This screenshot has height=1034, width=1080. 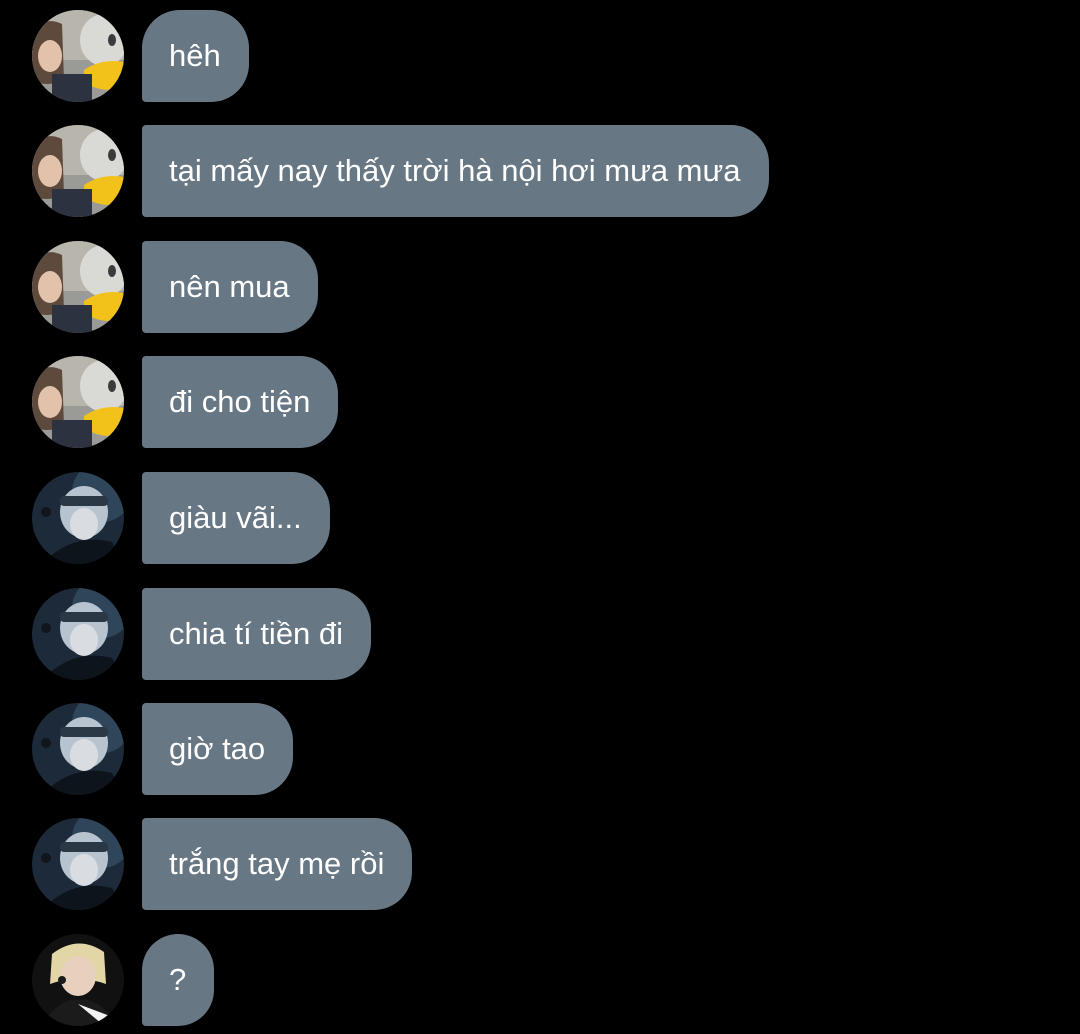 What do you see at coordinates (540, 980) in the screenshot?
I see `message-row: ?` at bounding box center [540, 980].